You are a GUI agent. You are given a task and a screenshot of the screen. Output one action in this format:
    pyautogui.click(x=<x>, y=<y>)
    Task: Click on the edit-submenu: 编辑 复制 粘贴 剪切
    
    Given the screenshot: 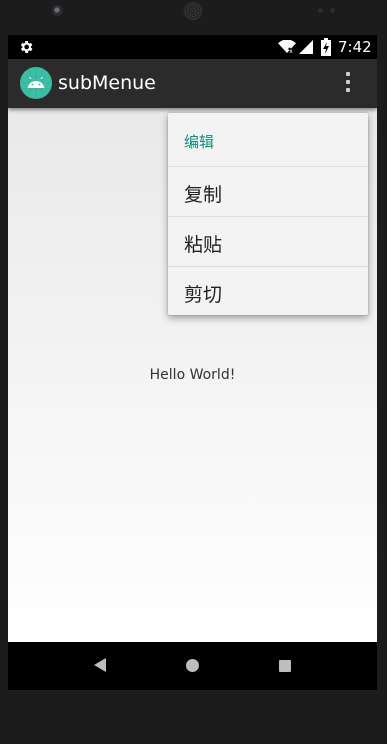 What is the action you would take?
    pyautogui.click(x=268, y=214)
    